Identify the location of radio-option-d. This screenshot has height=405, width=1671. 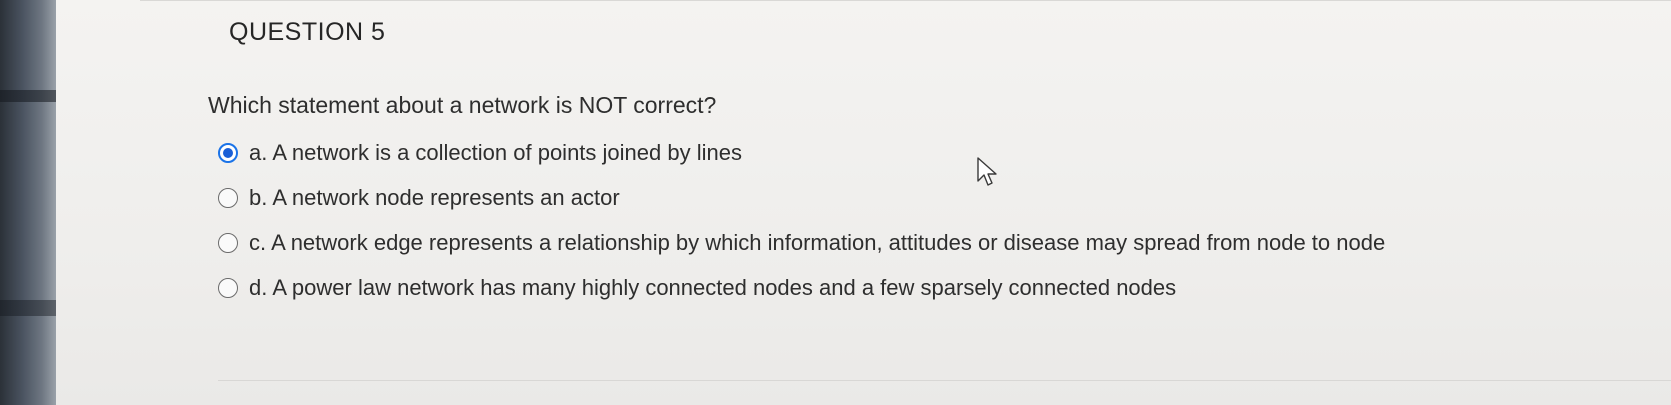
(228, 288).